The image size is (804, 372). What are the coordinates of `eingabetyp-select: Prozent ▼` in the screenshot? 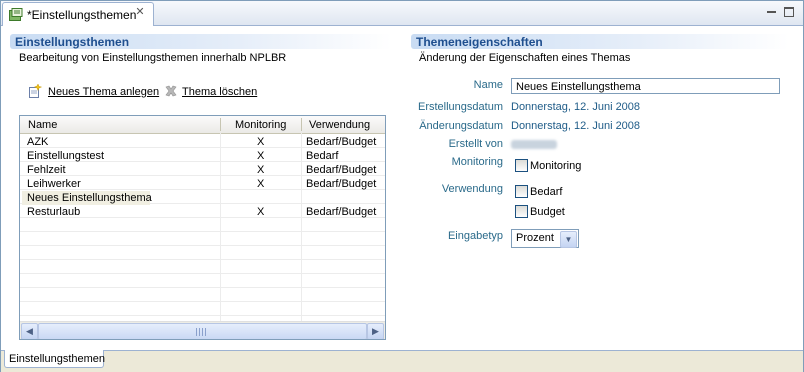 It's located at (545, 238).